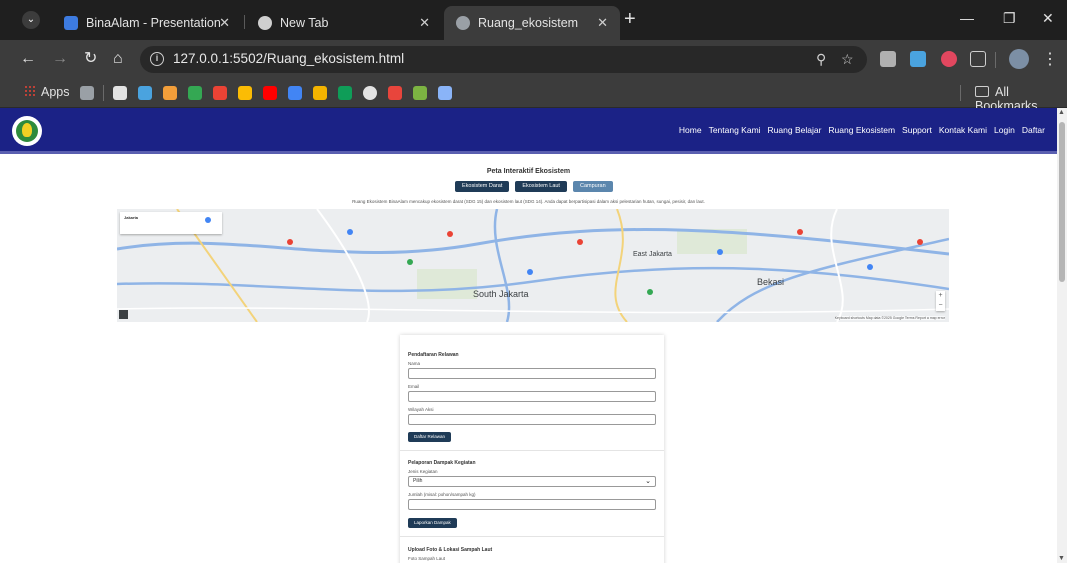  Describe the element at coordinates (28, 59) in the screenshot. I see `back-icon: ←` at that location.